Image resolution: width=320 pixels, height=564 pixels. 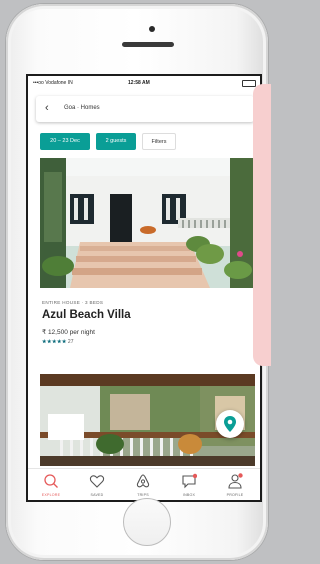 I want to click on guests-filter-button: 2 guests, so click(x=116, y=141).